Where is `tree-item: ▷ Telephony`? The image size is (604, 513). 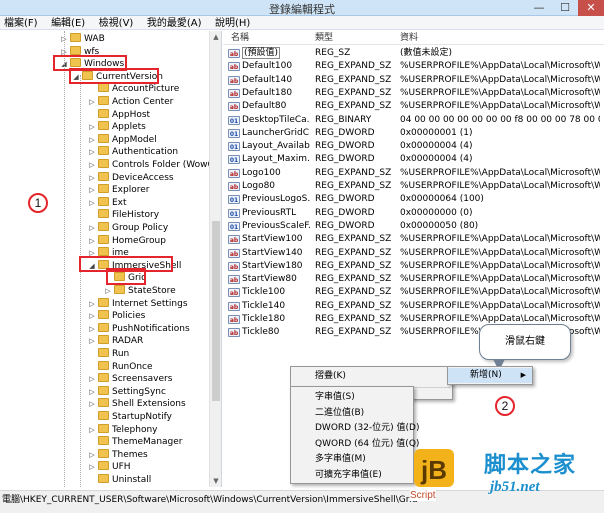
tree-item: ▷ Telephony is located at coordinates (123, 430).